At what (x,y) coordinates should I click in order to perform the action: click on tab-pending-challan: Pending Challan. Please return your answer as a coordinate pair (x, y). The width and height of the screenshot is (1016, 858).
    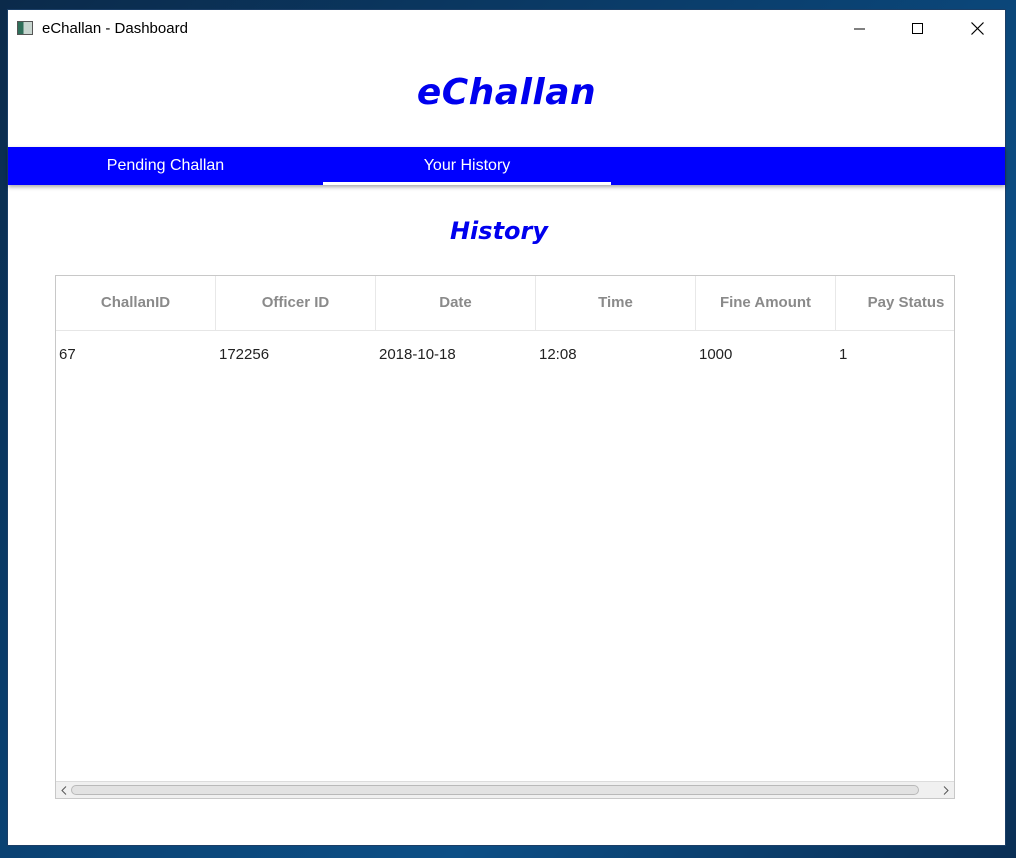
    Looking at the image, I should click on (165, 166).